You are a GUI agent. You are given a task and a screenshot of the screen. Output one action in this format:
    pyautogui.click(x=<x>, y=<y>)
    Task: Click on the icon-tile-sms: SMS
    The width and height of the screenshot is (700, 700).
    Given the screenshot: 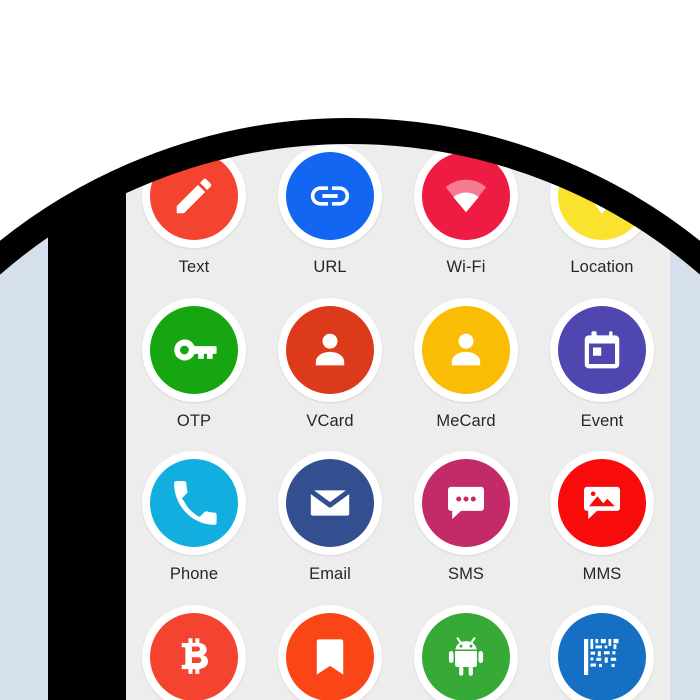 What is the action you would take?
    pyautogui.click(x=466, y=517)
    